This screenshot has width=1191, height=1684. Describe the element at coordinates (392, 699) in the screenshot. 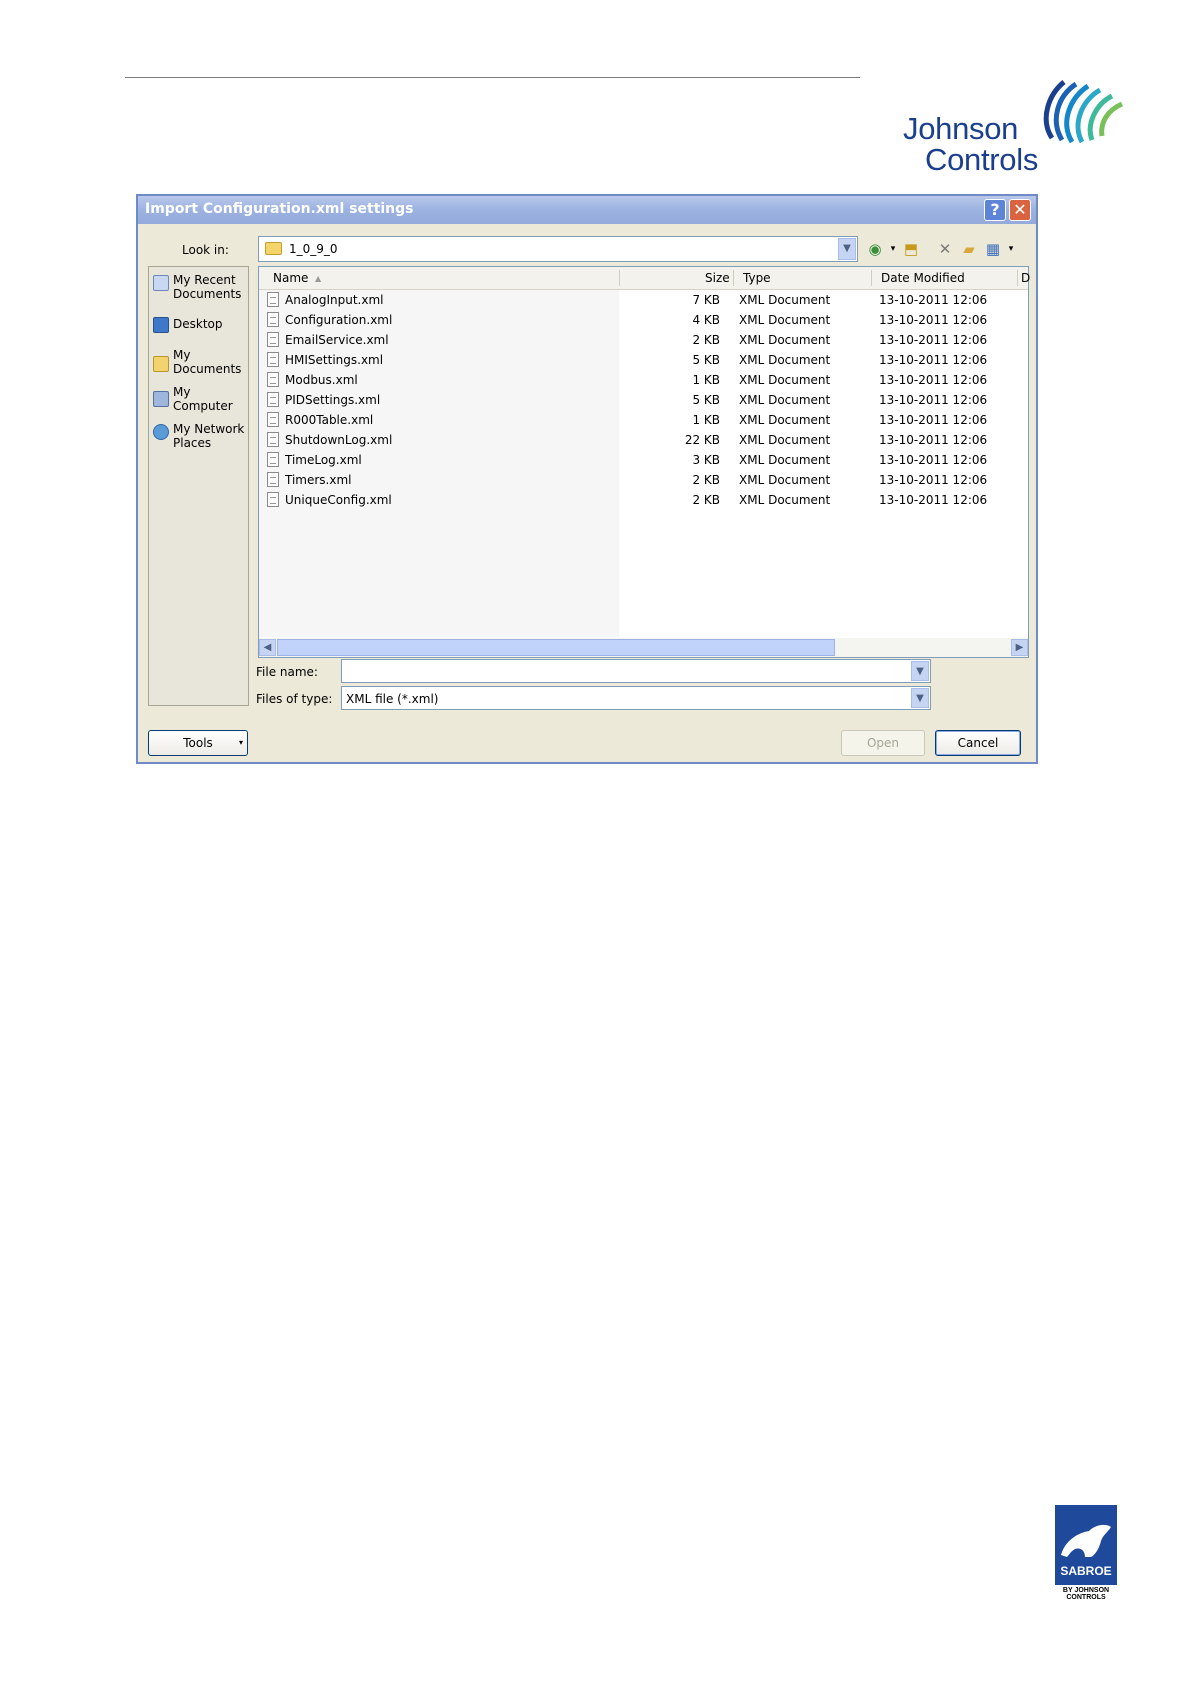

I see `files-of-type-value: XML file (*.xml)` at that location.